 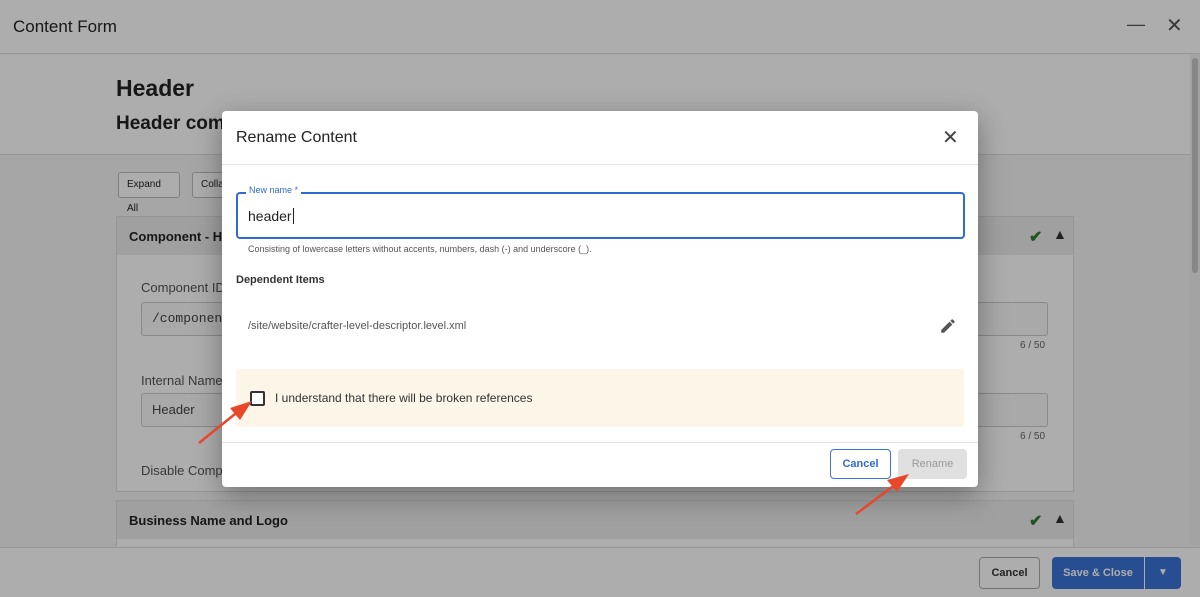 I want to click on text-cursor, so click(x=293, y=216).